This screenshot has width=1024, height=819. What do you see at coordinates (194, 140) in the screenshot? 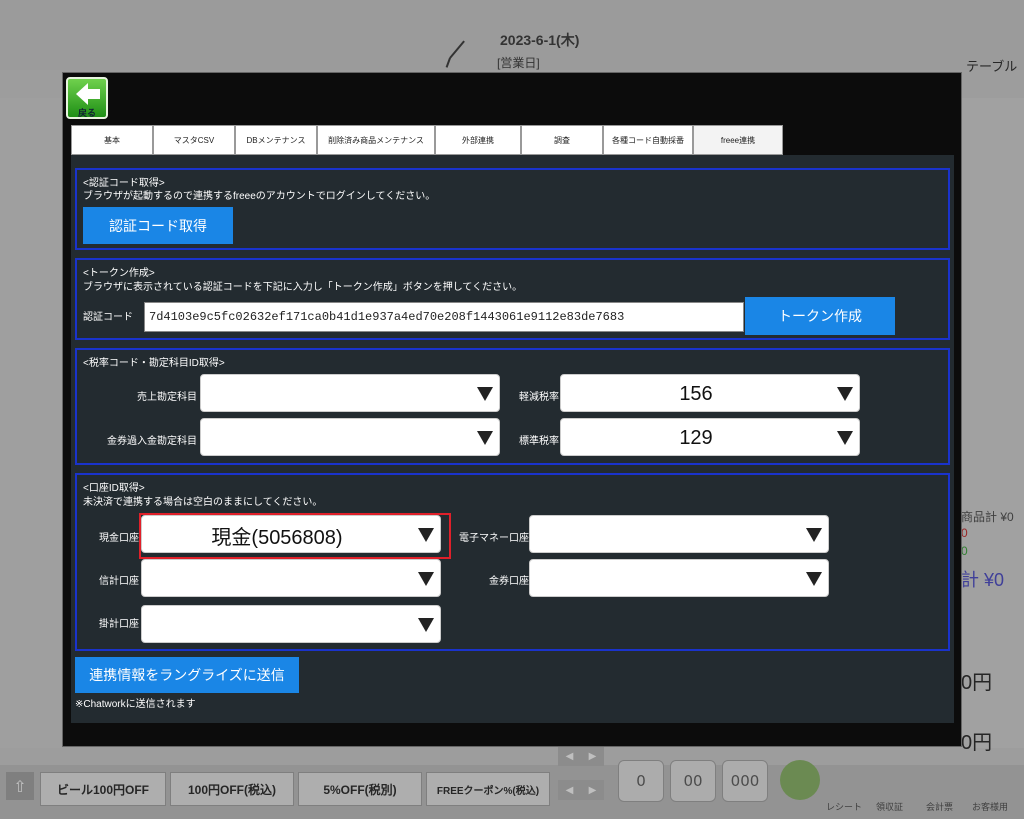
I see `tab-master-csv: マスタCSV` at bounding box center [194, 140].